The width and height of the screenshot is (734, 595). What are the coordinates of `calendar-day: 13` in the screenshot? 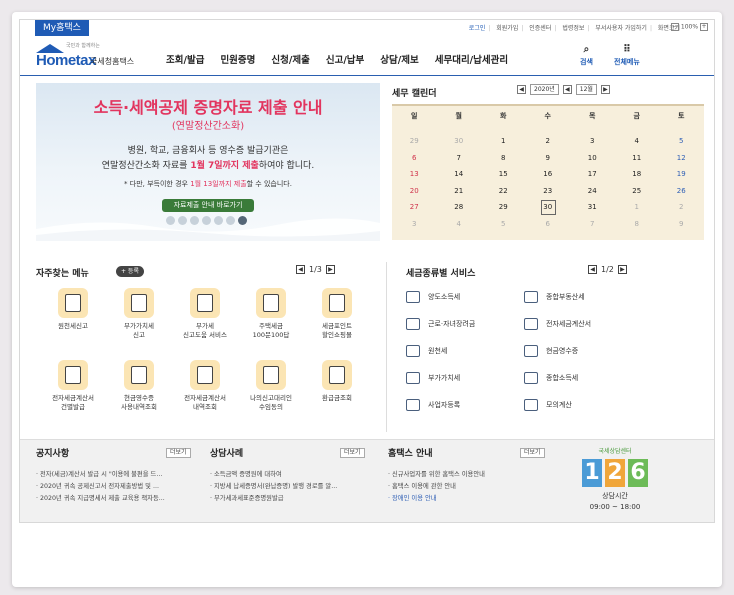 It's located at (414, 174).